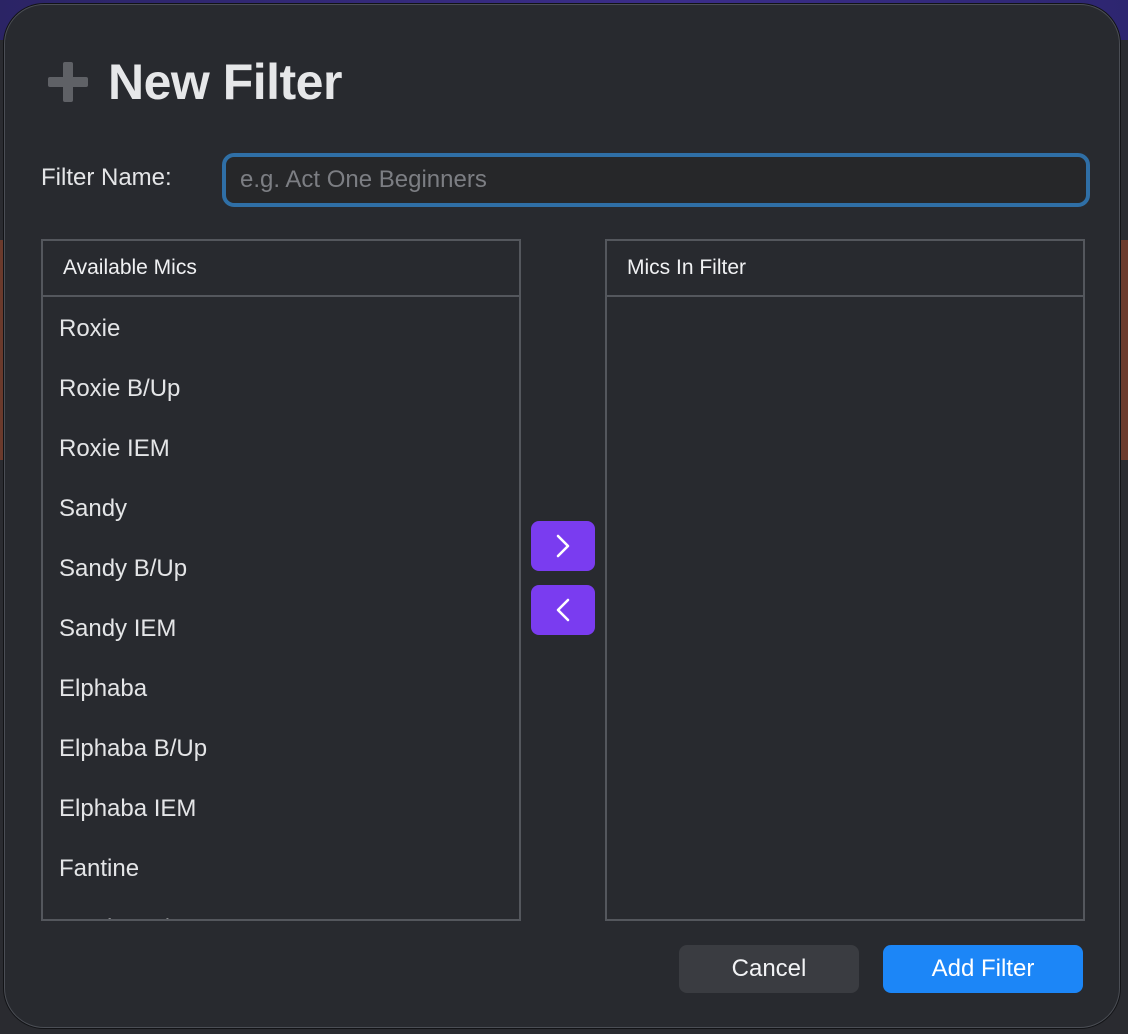  Describe the element at coordinates (769, 969) in the screenshot. I see `cancel-button: Cancel` at that location.